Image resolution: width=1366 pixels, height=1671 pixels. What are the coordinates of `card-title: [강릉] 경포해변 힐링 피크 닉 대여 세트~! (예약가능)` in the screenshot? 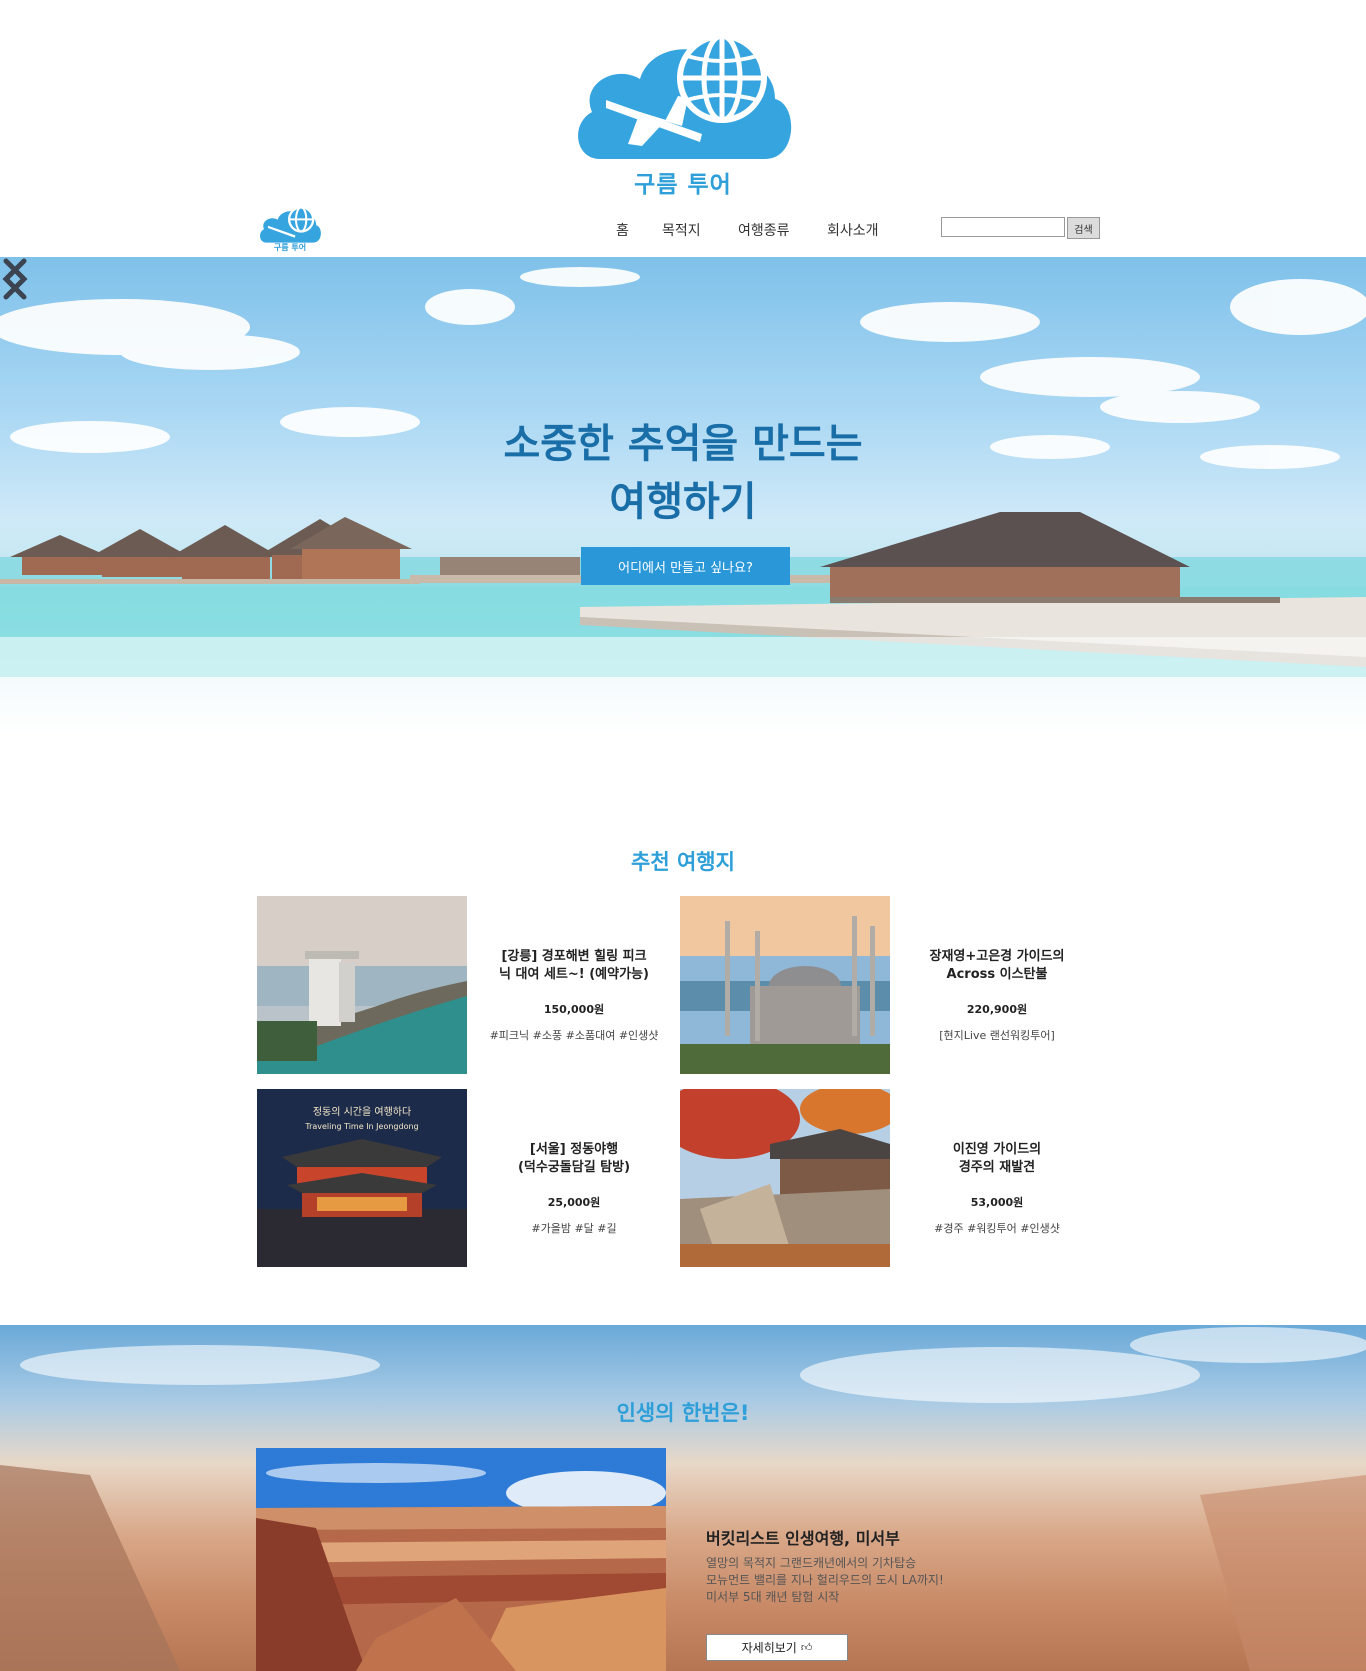 It's located at (574, 966).